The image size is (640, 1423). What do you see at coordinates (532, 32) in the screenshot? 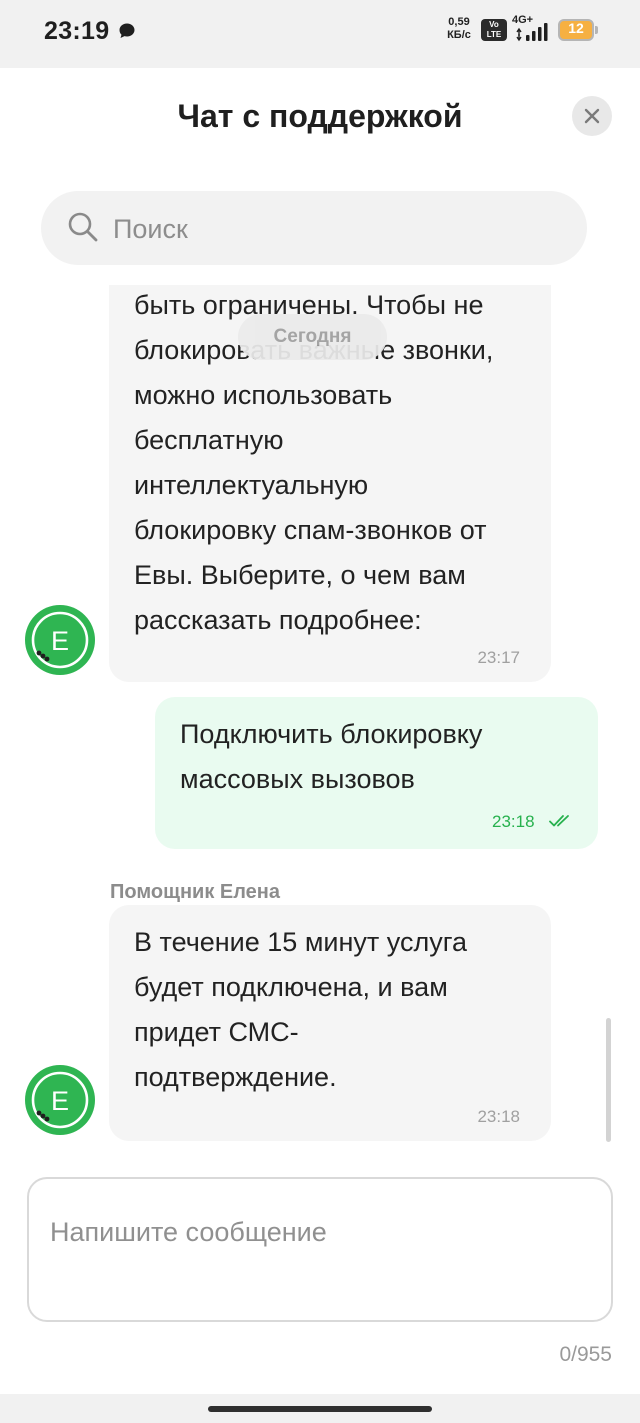
I see `signal-icon` at bounding box center [532, 32].